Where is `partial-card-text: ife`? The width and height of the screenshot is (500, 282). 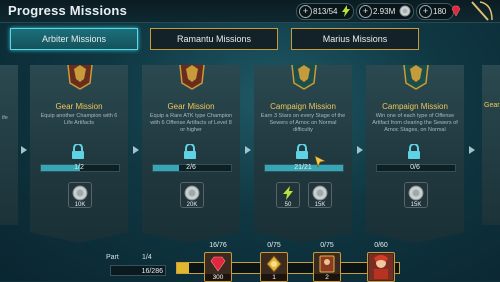
partial-card-text: ife is located at coordinates (5, 118).